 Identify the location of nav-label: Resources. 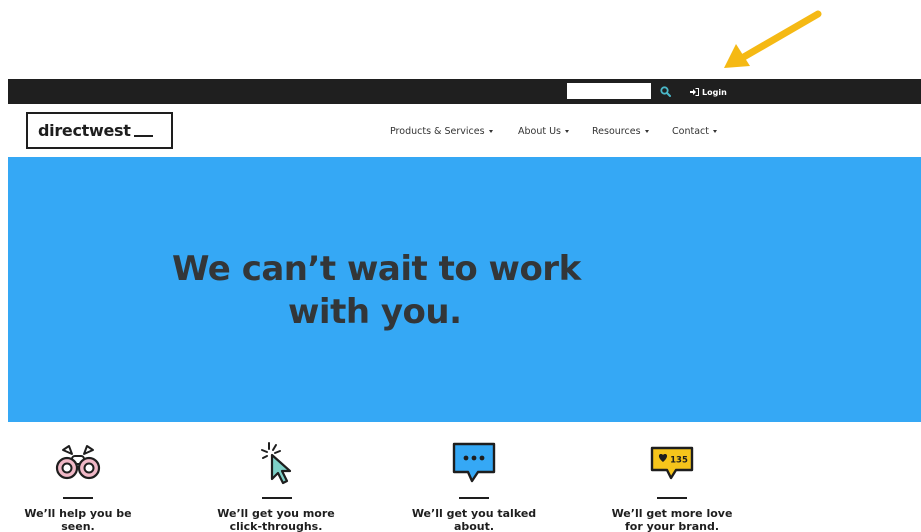
(616, 131).